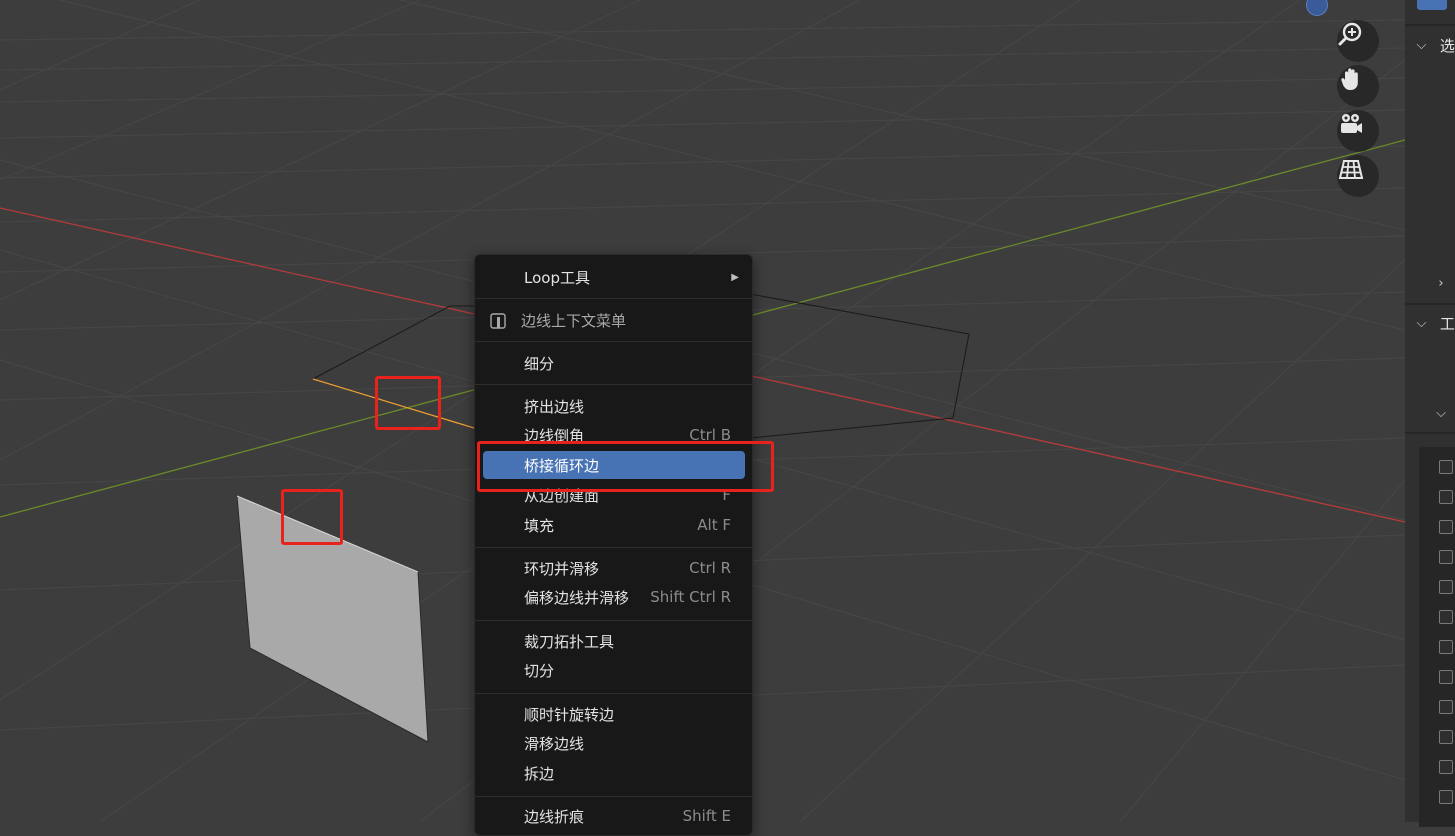 This screenshot has width=1455, height=836. I want to click on menu-item-label: 挤出边线, so click(554, 406).